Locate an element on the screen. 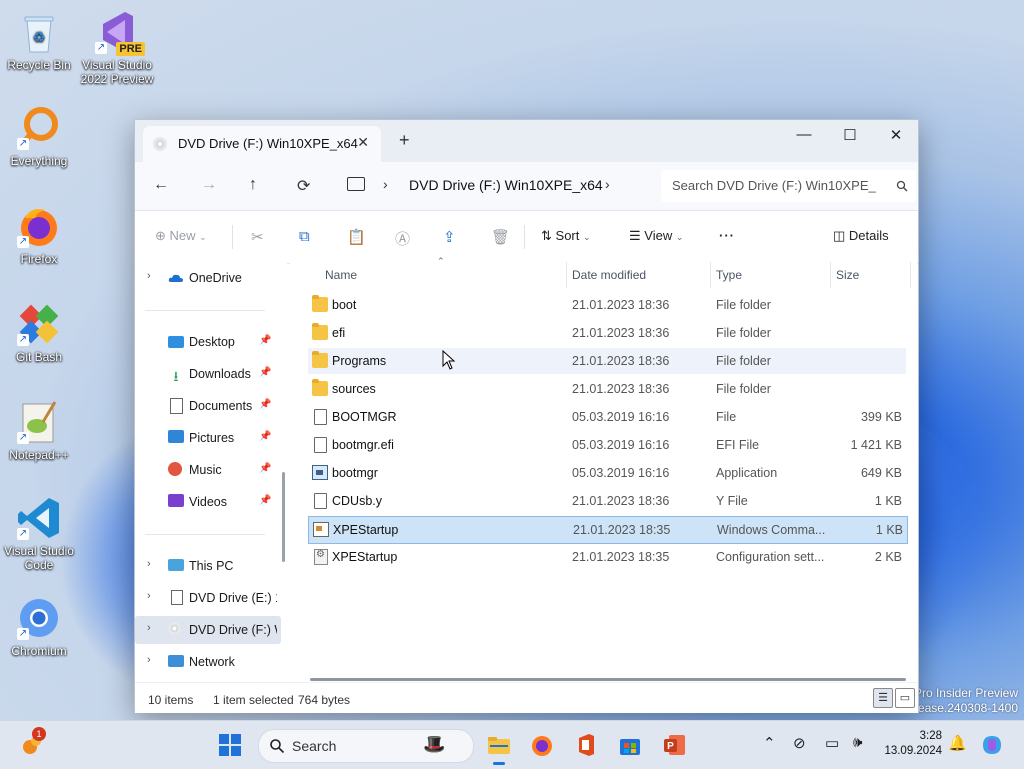 Image resolution: width=1024 pixels, height=769 pixels. sort-button: ⇅ Sort ⌄ is located at coordinates (566, 236).